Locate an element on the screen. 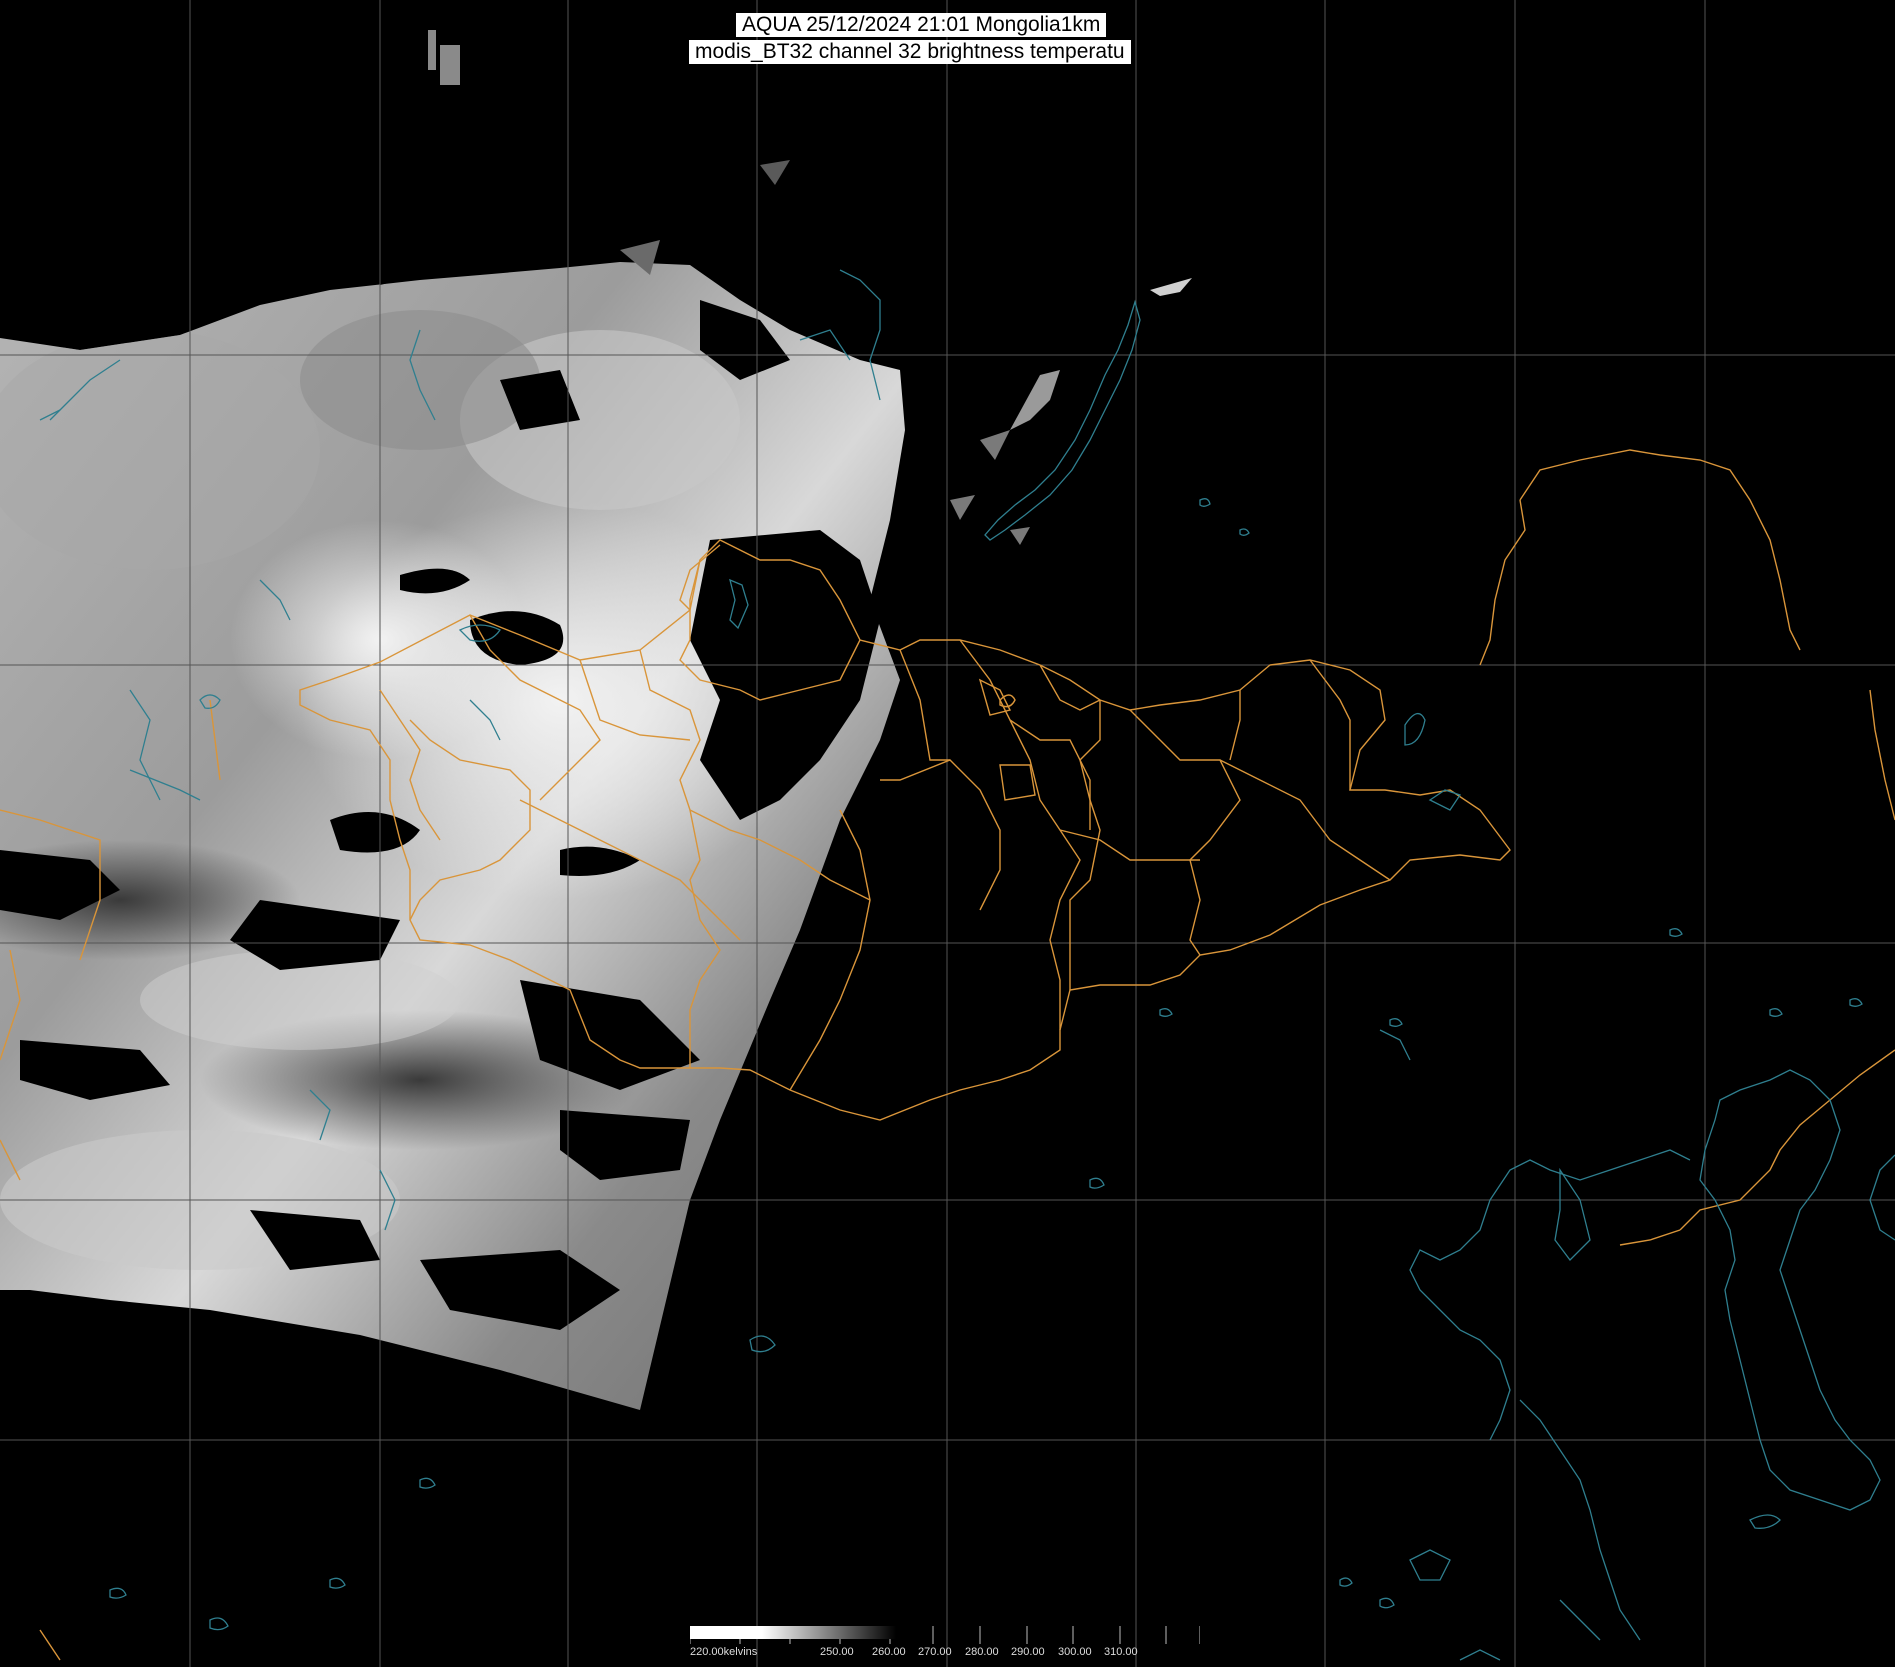 This screenshot has width=1895, height=1667. colorbar-tick-label: 250.00 is located at coordinates (837, 1652).